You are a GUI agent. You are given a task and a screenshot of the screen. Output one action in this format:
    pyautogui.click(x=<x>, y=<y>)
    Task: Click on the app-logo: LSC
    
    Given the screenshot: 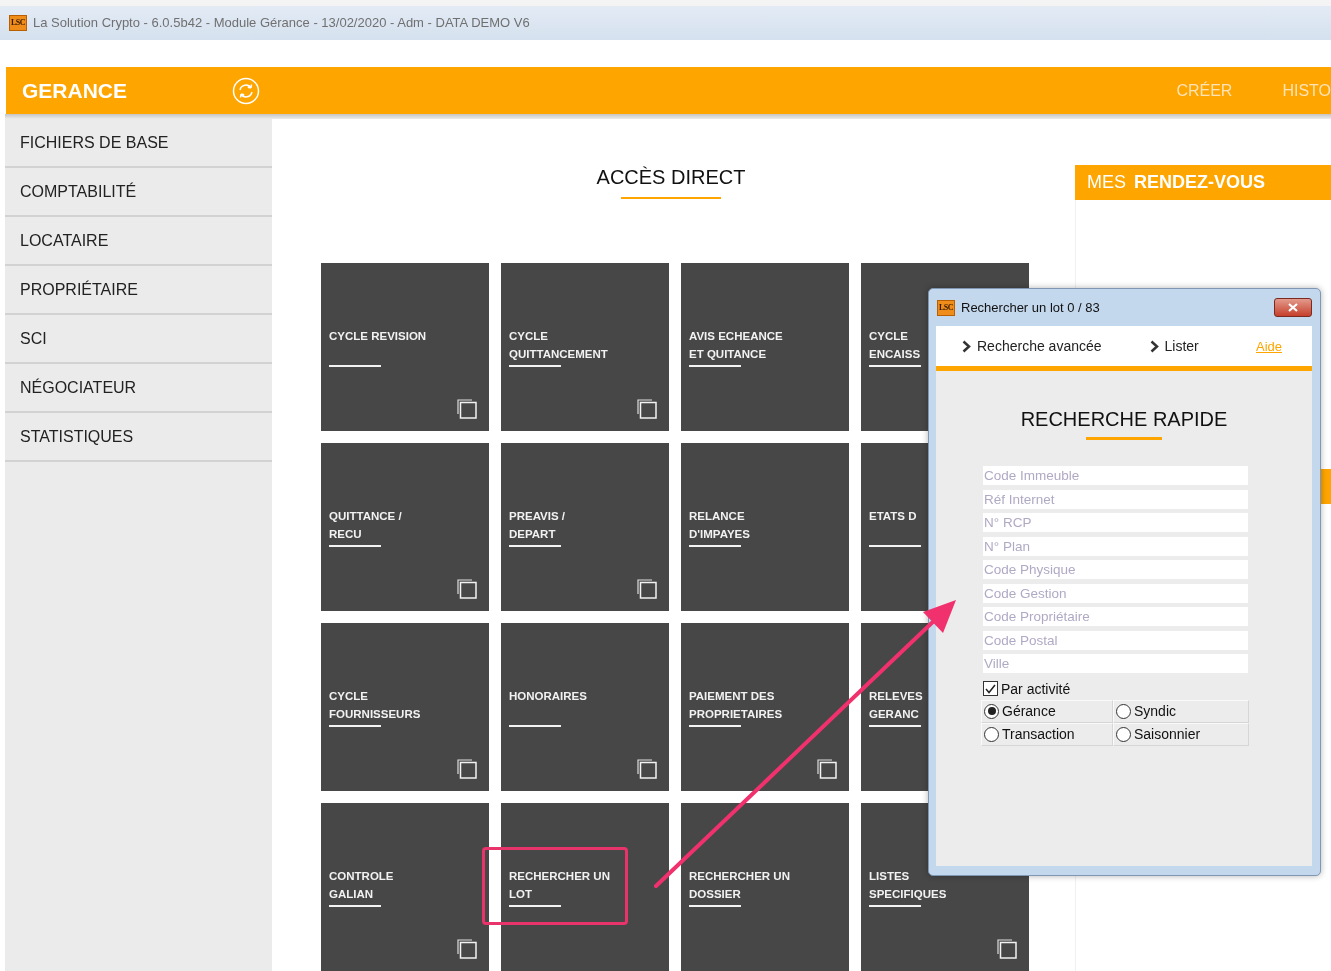 What is the action you would take?
    pyautogui.click(x=18, y=22)
    